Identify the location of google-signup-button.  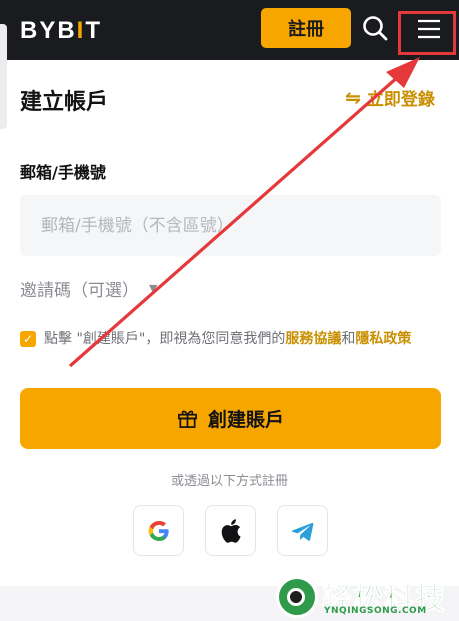
(158, 530).